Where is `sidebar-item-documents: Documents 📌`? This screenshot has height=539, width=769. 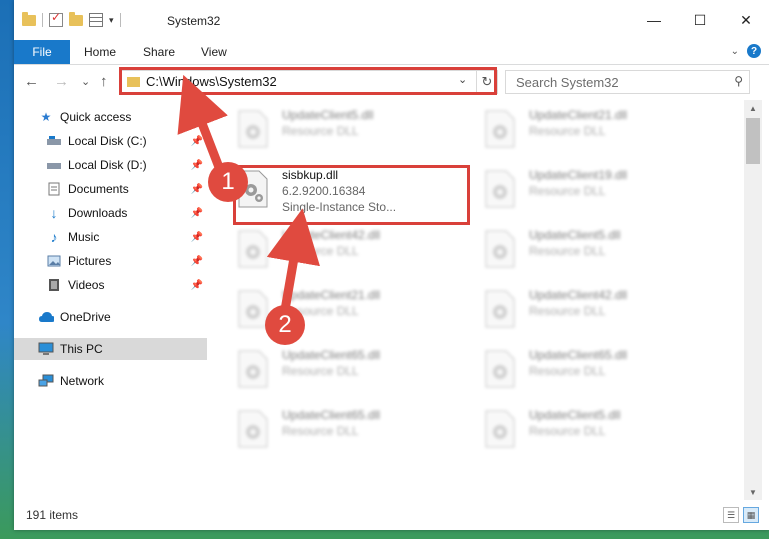
sidebar-item-documents: Documents 📌 is located at coordinates (110, 189).